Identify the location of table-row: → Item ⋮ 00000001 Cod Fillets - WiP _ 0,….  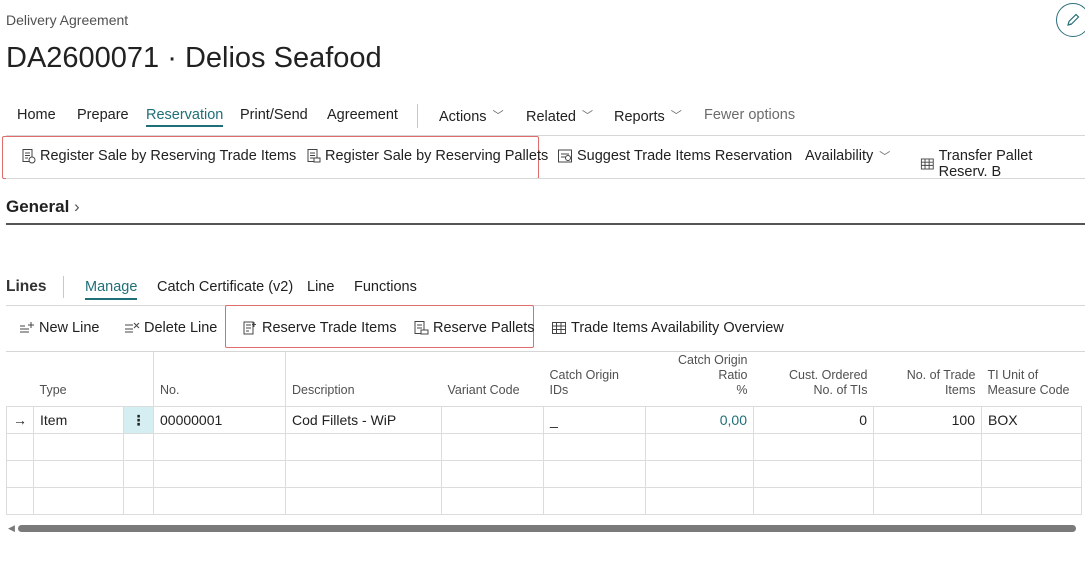
(544, 420).